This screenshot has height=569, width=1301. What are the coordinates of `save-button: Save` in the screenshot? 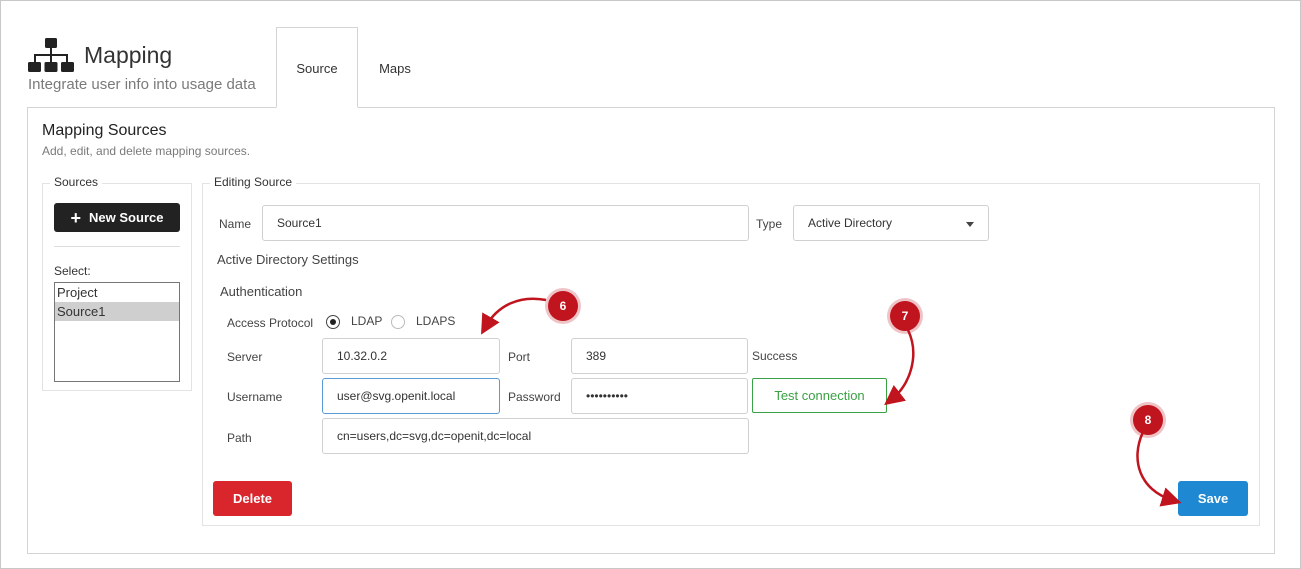 It's located at (1213, 498).